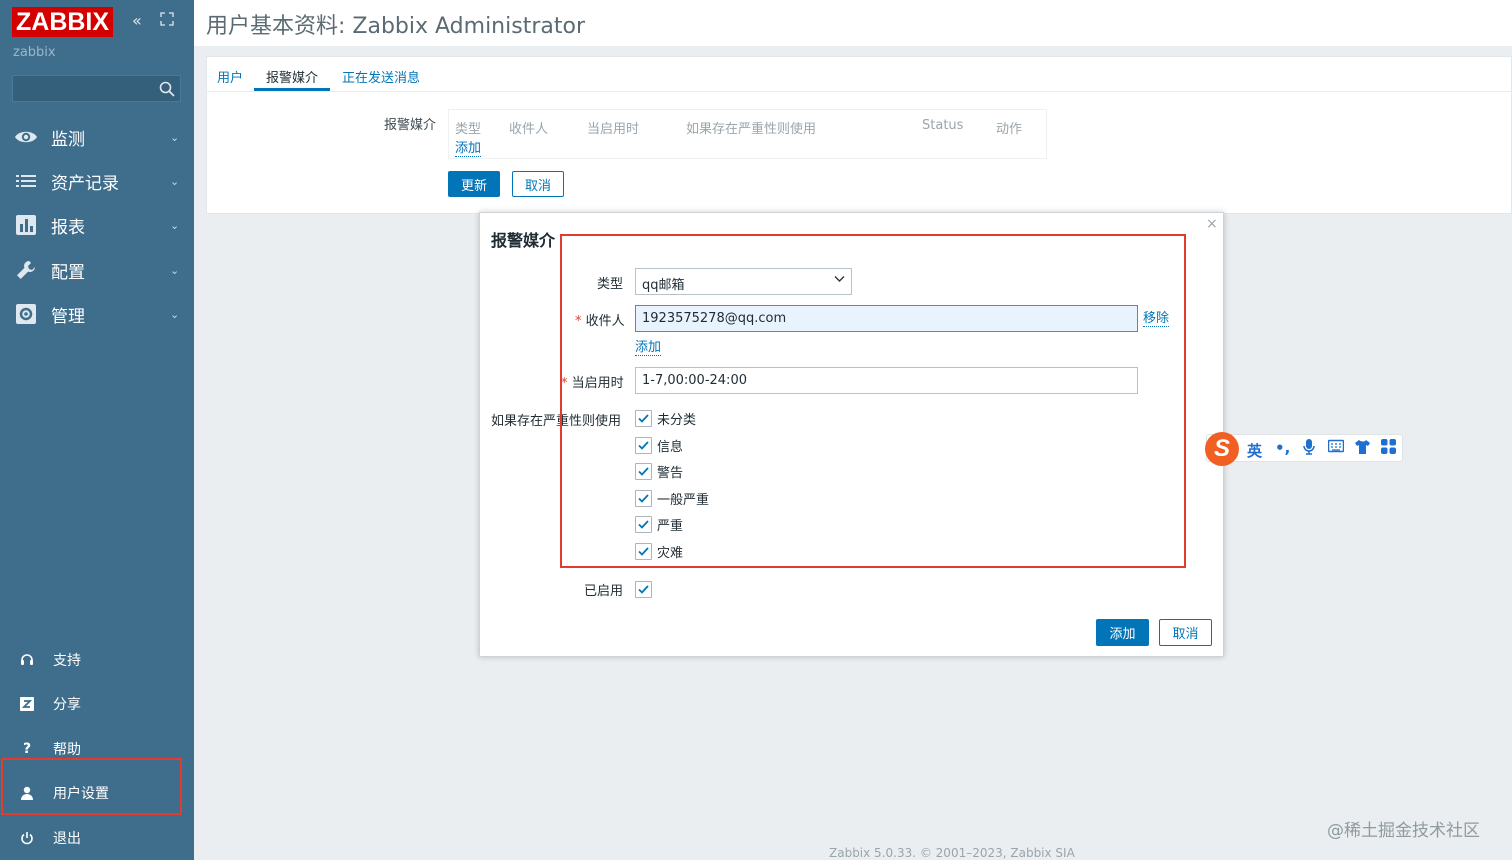  Describe the element at coordinates (167, 21) in the screenshot. I see `fullscreen-icon` at that location.